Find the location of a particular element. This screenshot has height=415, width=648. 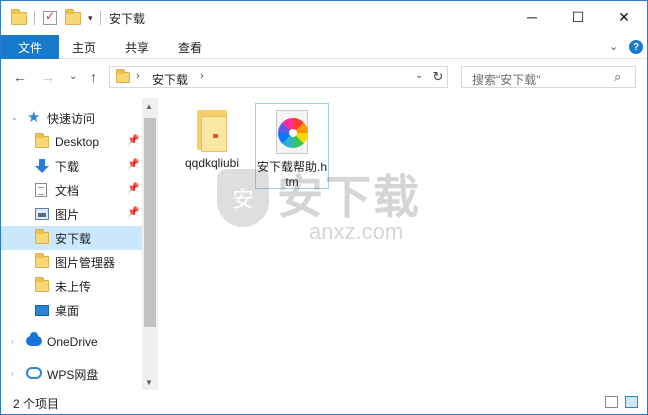

recent-locations-icon: ⌄ is located at coordinates (73, 76).